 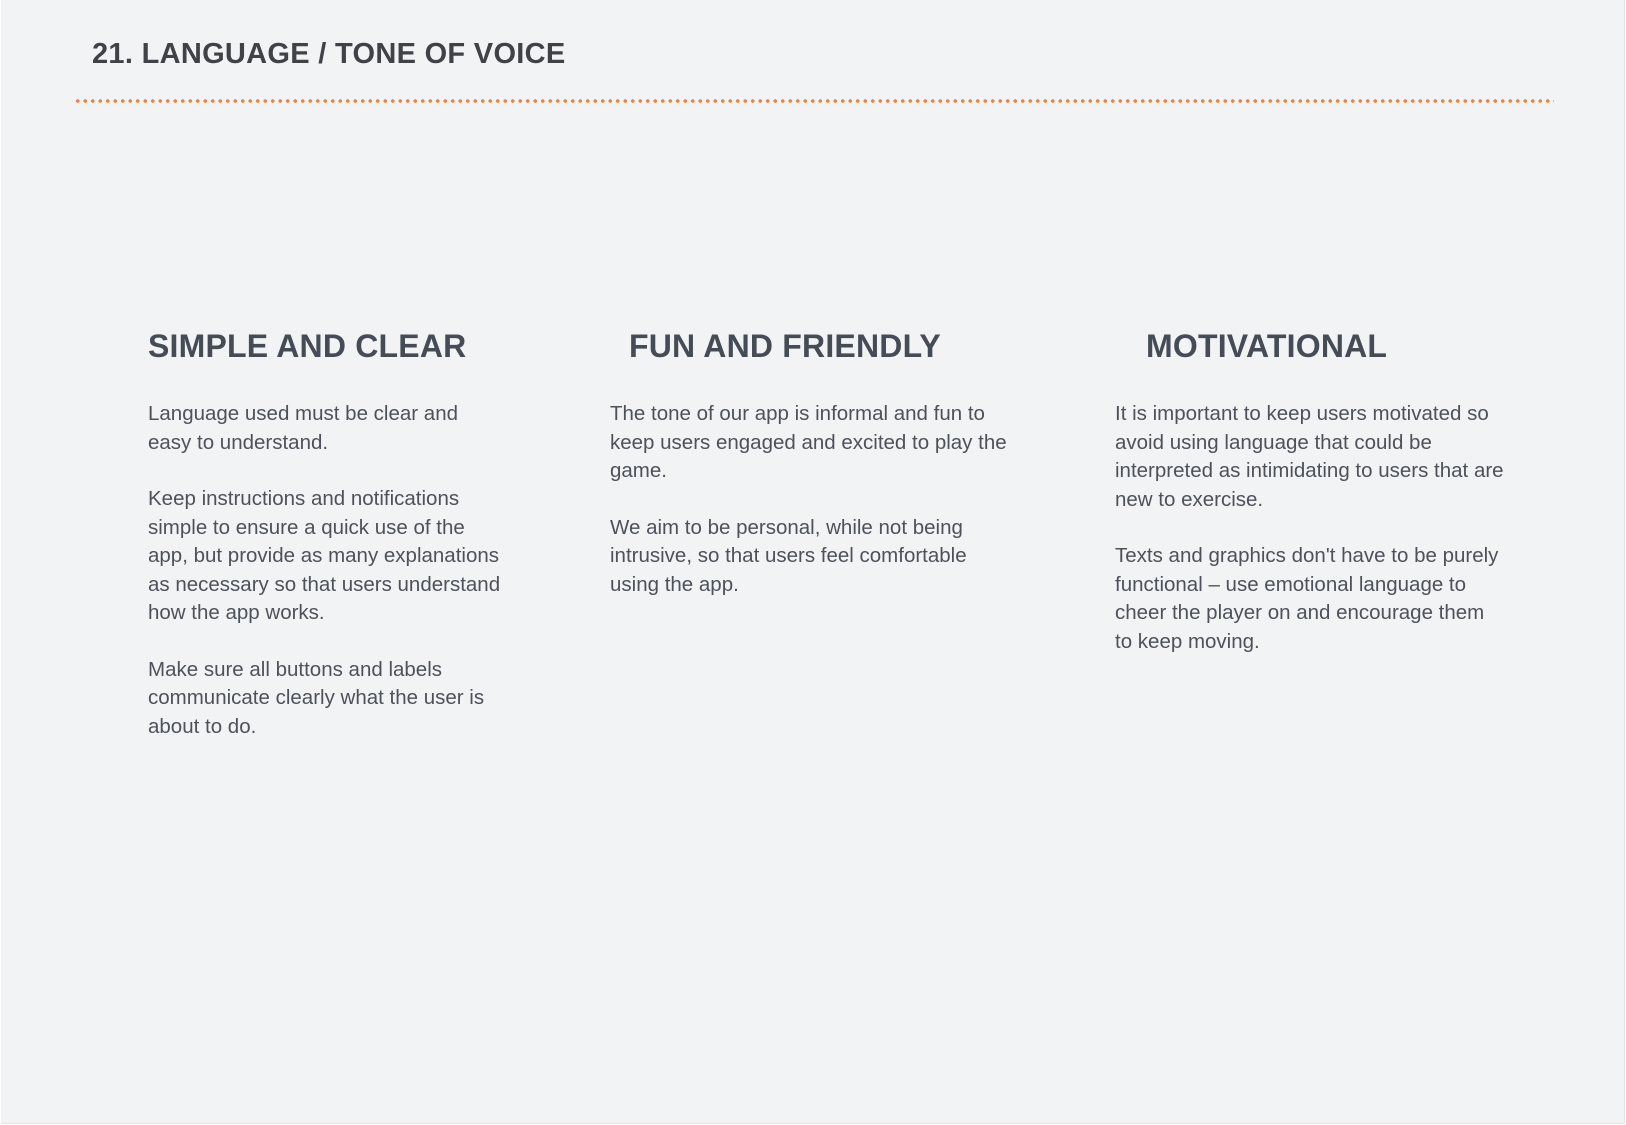 I want to click on column-heading: FUN AND FRIENDLY, so click(x=785, y=346).